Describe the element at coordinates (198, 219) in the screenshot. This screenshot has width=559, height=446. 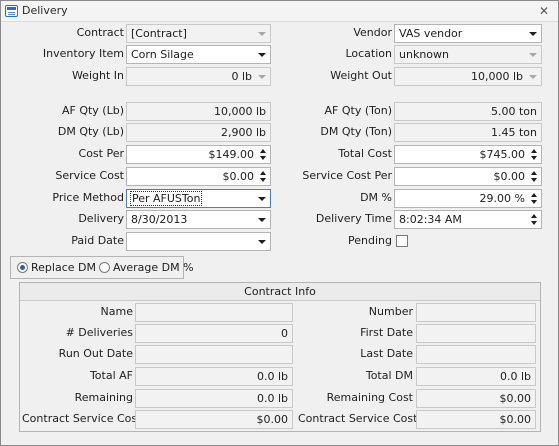
I see `delivery-date-picker: 8/30/2013` at that location.